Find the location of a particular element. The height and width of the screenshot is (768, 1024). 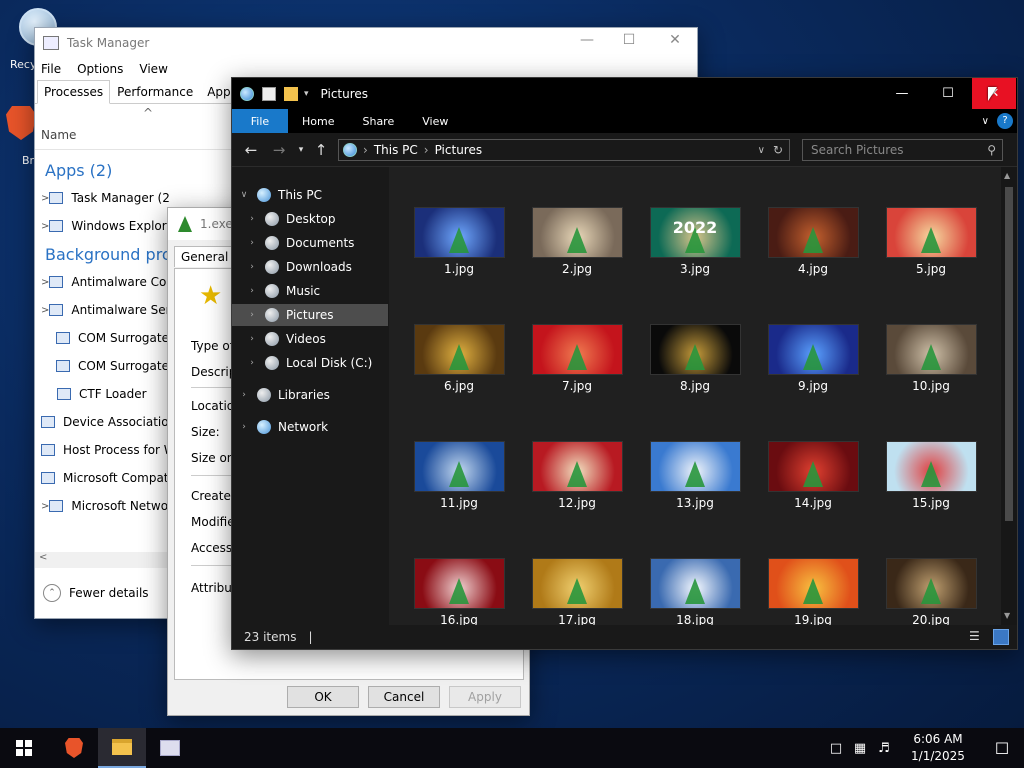

file-item: 8.jpg is located at coordinates (695, 358).